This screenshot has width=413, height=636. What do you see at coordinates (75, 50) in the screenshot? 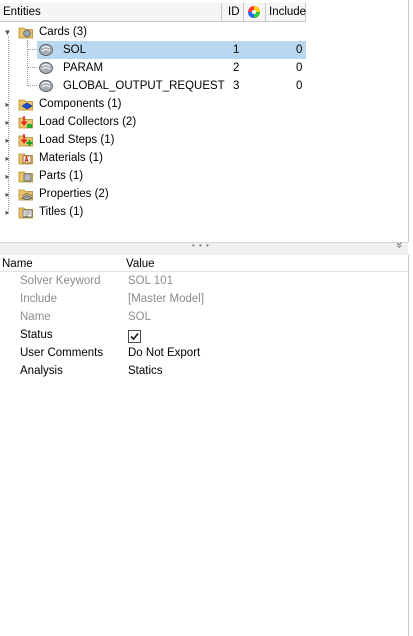
I see `tree-item-label: SOL` at bounding box center [75, 50].